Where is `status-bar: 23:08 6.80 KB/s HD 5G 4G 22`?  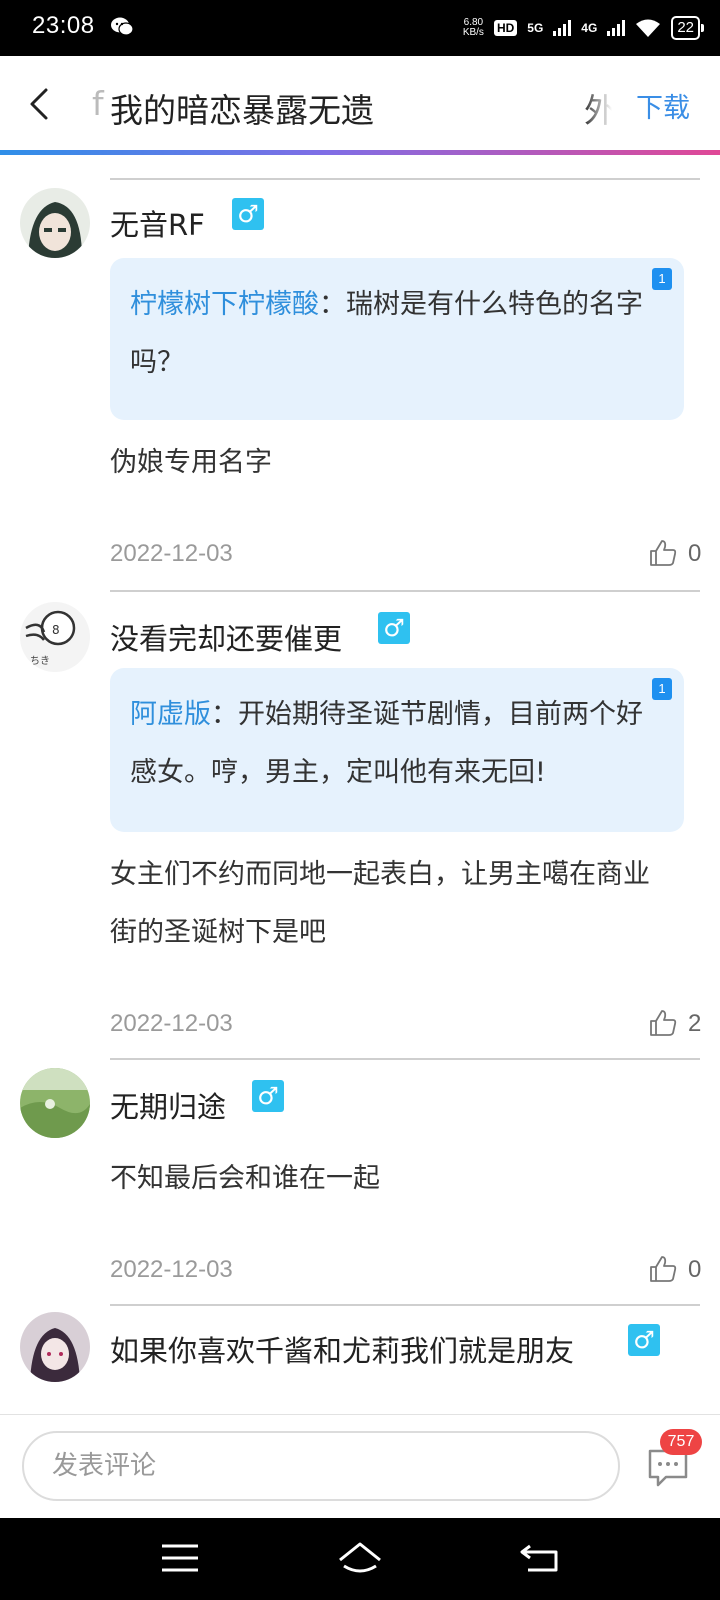 status-bar: 23:08 6.80 KB/s HD 5G 4G 22 is located at coordinates (360, 28).